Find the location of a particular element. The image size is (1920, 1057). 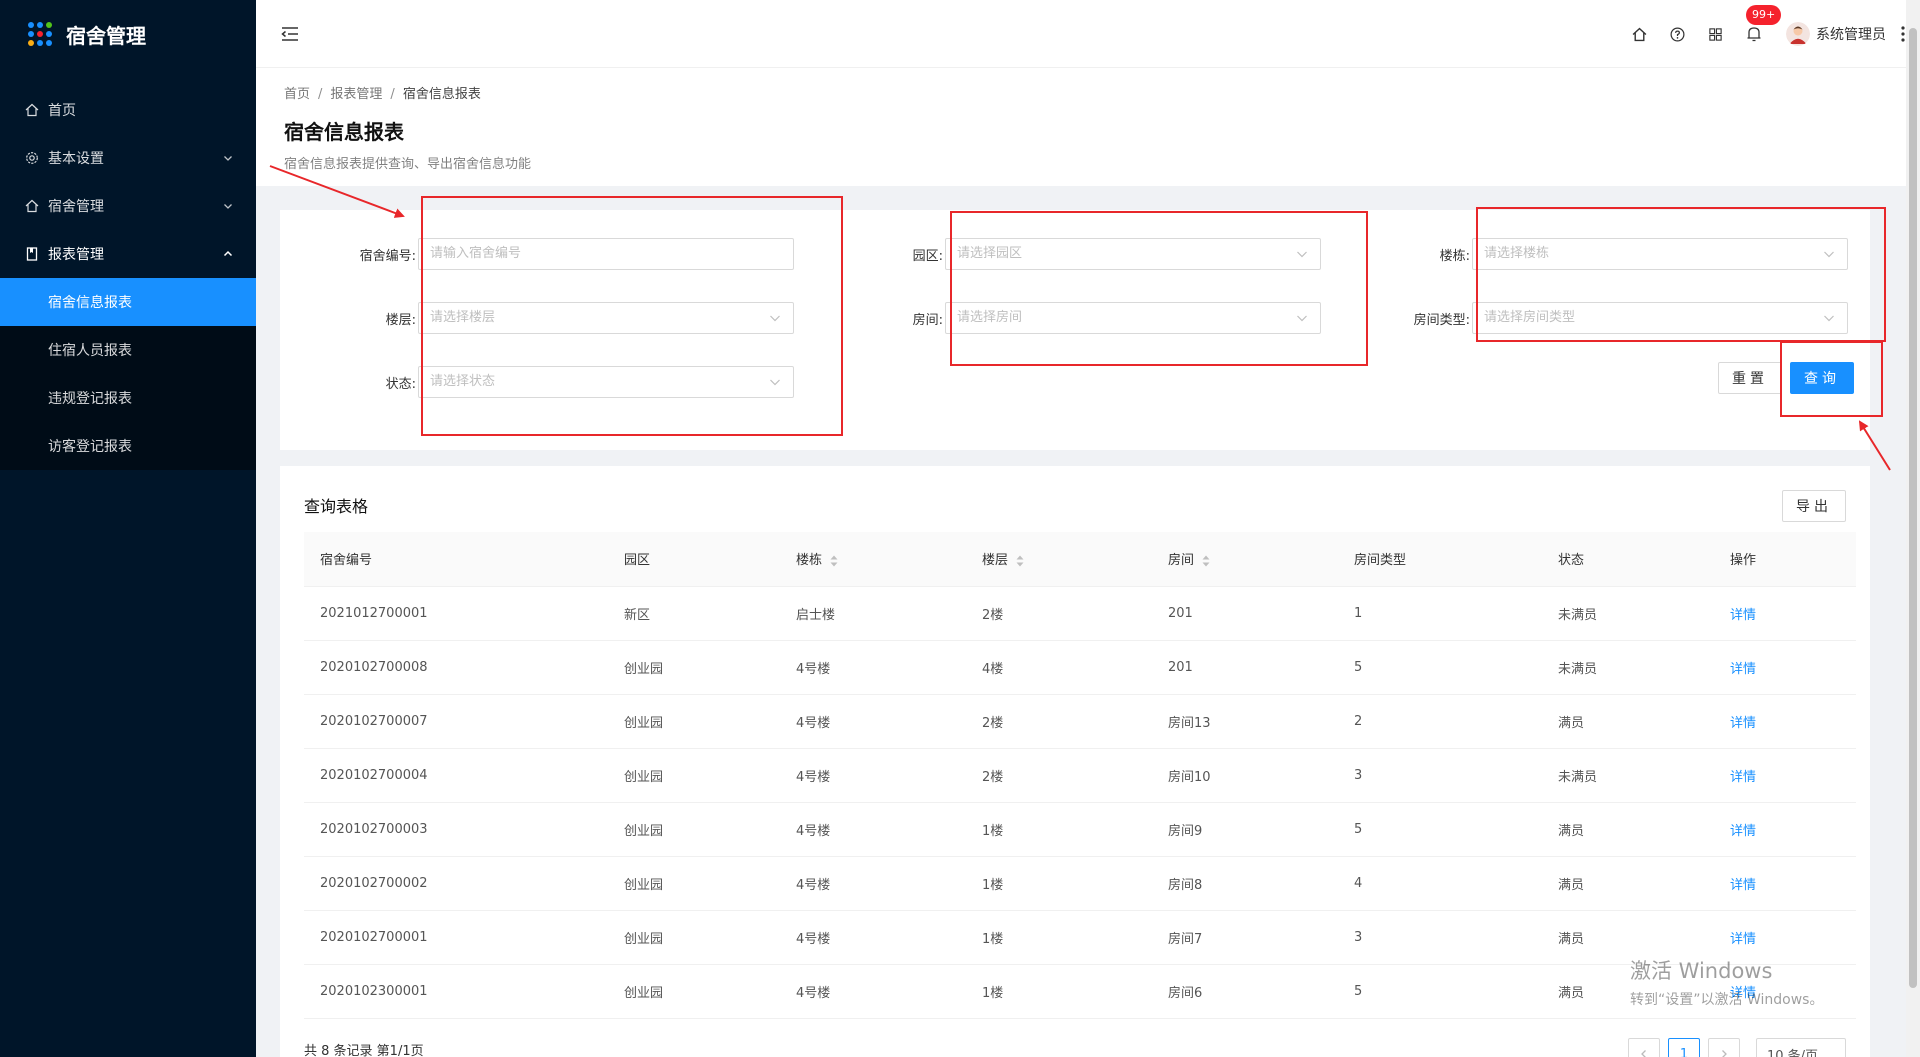

table-row: 2020102700008 创业园 4号楼 4楼 201 5 未满员 详情 is located at coordinates (1080, 667).